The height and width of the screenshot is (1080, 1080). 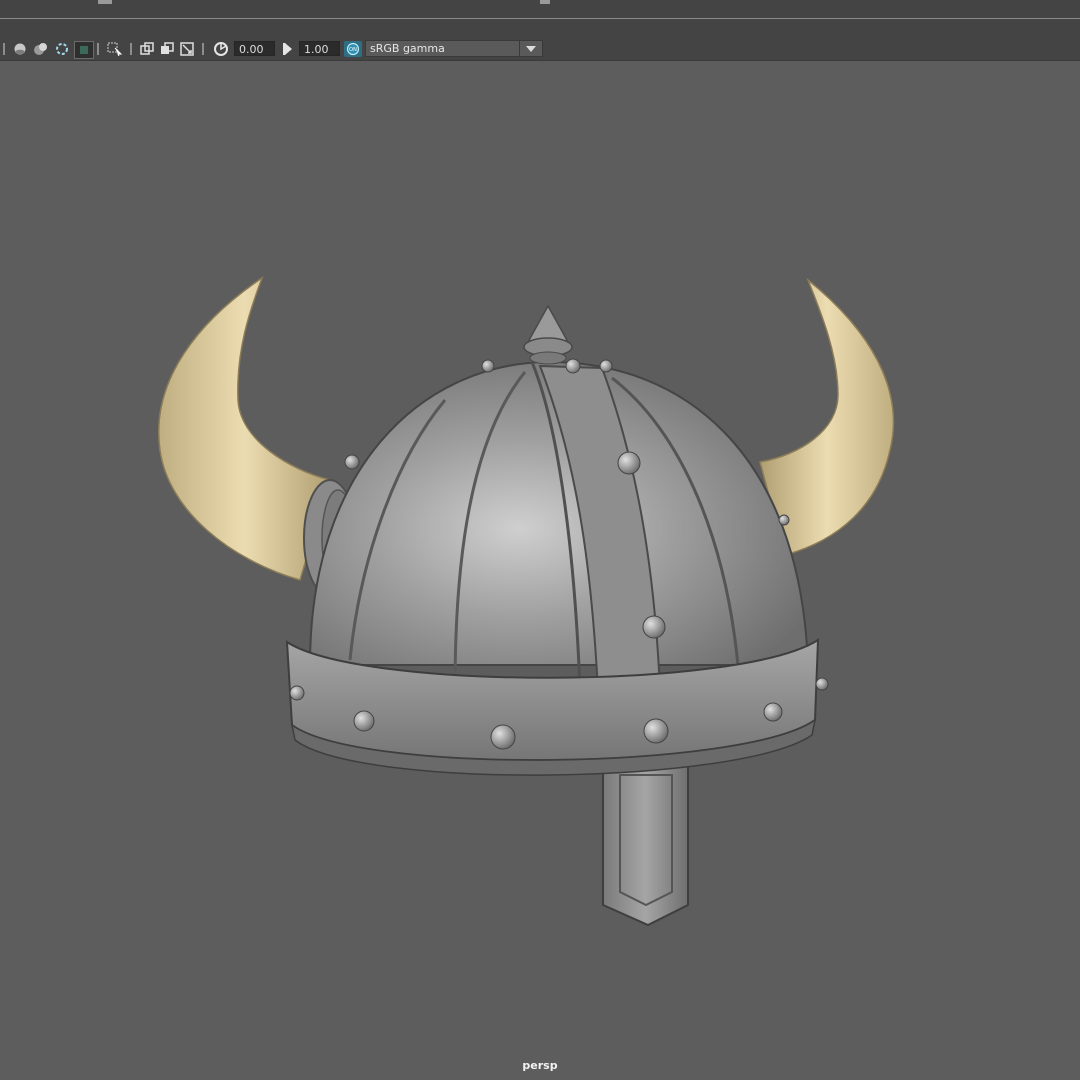 I want to click on exposure-field: 0.00, so click(x=254, y=48).